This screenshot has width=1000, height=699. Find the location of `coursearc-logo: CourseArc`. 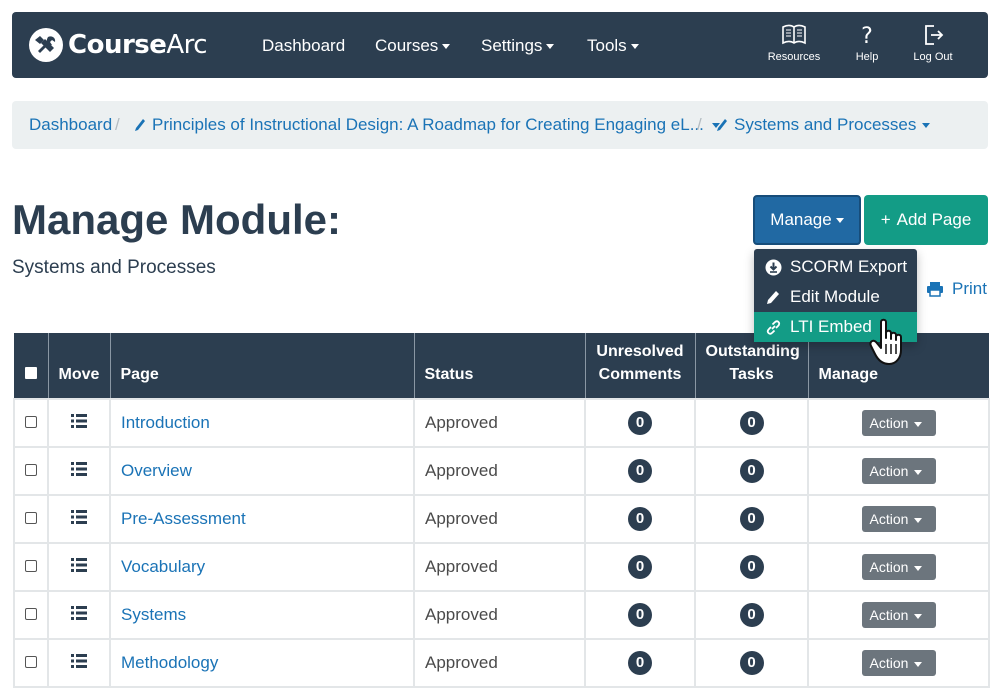

coursearc-logo: CourseArc is located at coordinates (118, 45).